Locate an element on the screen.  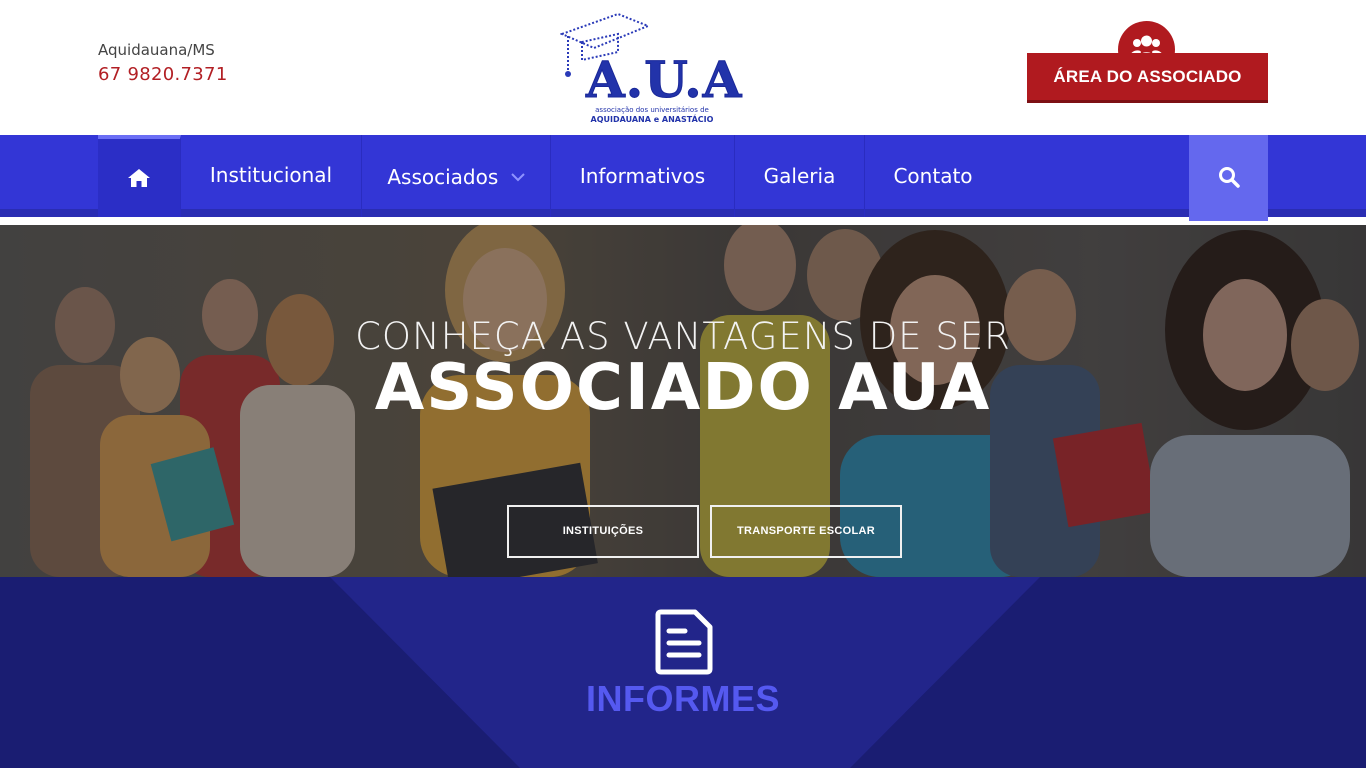
hero-title: ASSOCIADO AUA is located at coordinates (683, 388).